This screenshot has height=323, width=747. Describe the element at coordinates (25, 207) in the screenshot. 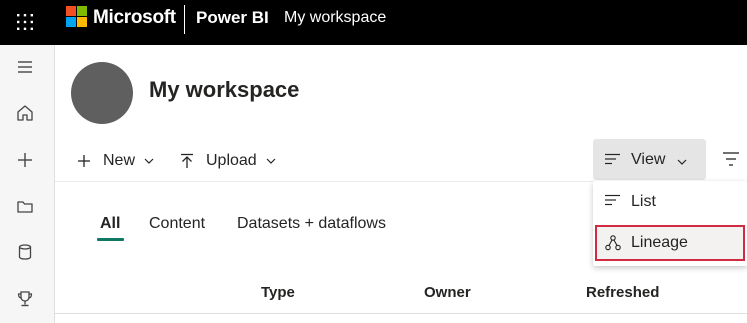

I see `folder-icon` at that location.